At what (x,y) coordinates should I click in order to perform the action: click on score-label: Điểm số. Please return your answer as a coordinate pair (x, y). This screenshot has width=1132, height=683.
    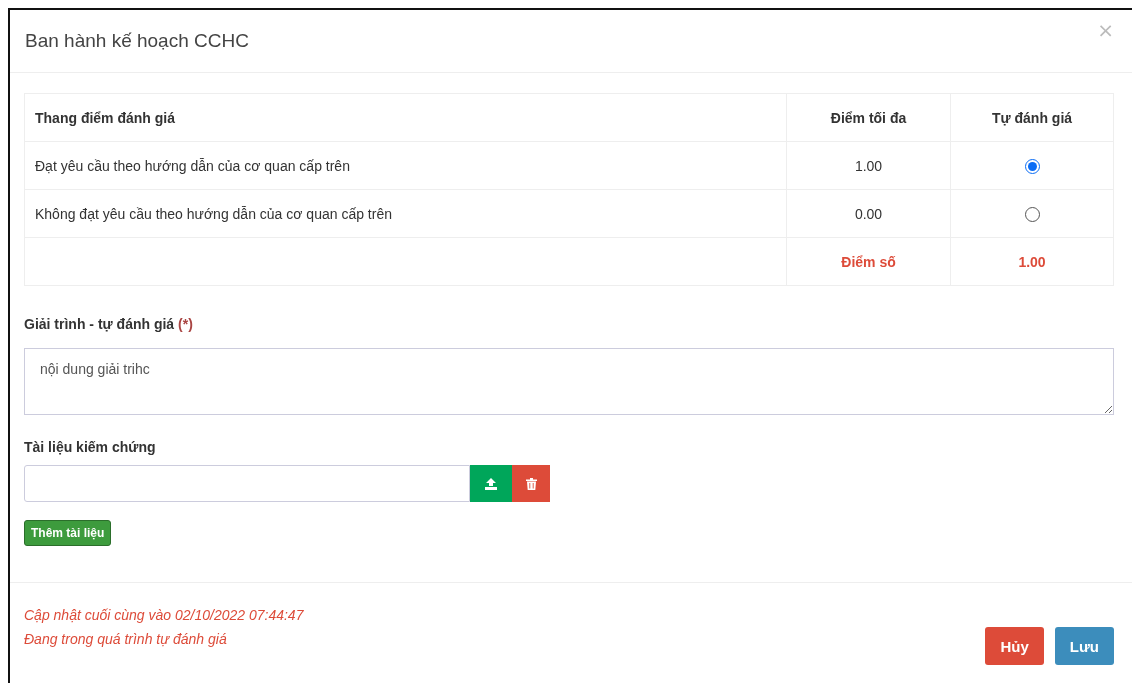
    Looking at the image, I should click on (868, 261).